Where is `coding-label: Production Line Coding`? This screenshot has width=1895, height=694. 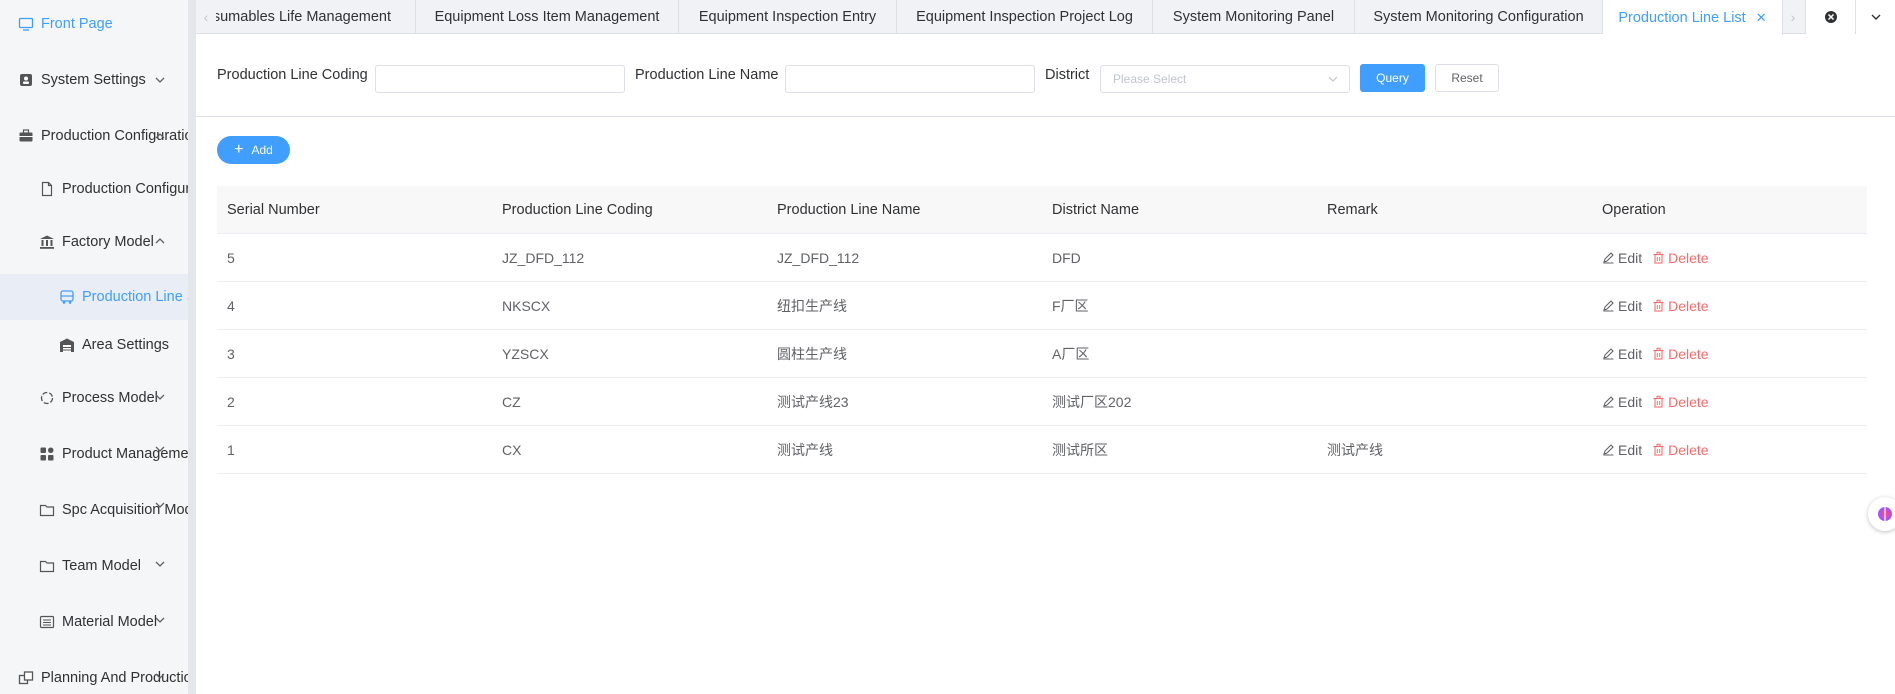
coding-label: Production Line Coding is located at coordinates (292, 75).